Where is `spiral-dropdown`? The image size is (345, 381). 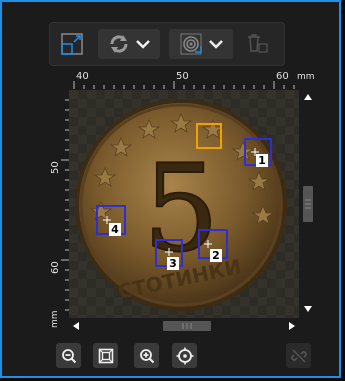 spiral-dropdown is located at coordinates (201, 44).